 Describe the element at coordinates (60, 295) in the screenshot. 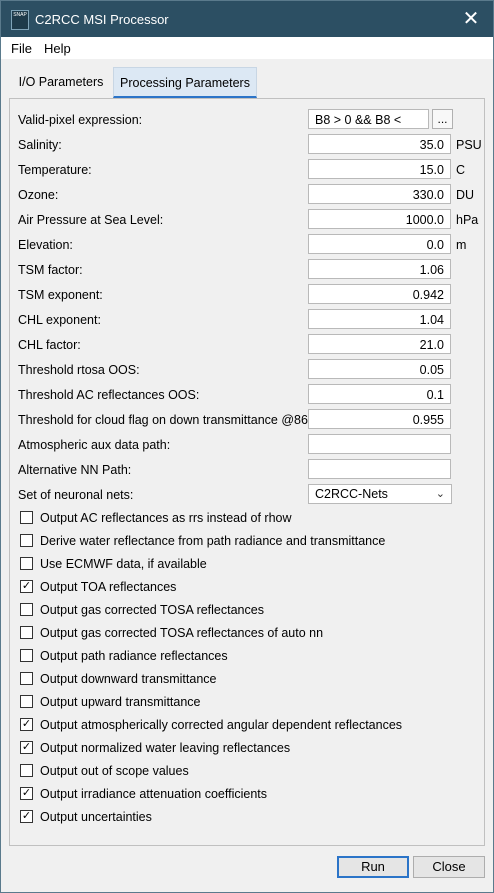

I see `tsm-exponent-label: TSM exponent:` at that location.